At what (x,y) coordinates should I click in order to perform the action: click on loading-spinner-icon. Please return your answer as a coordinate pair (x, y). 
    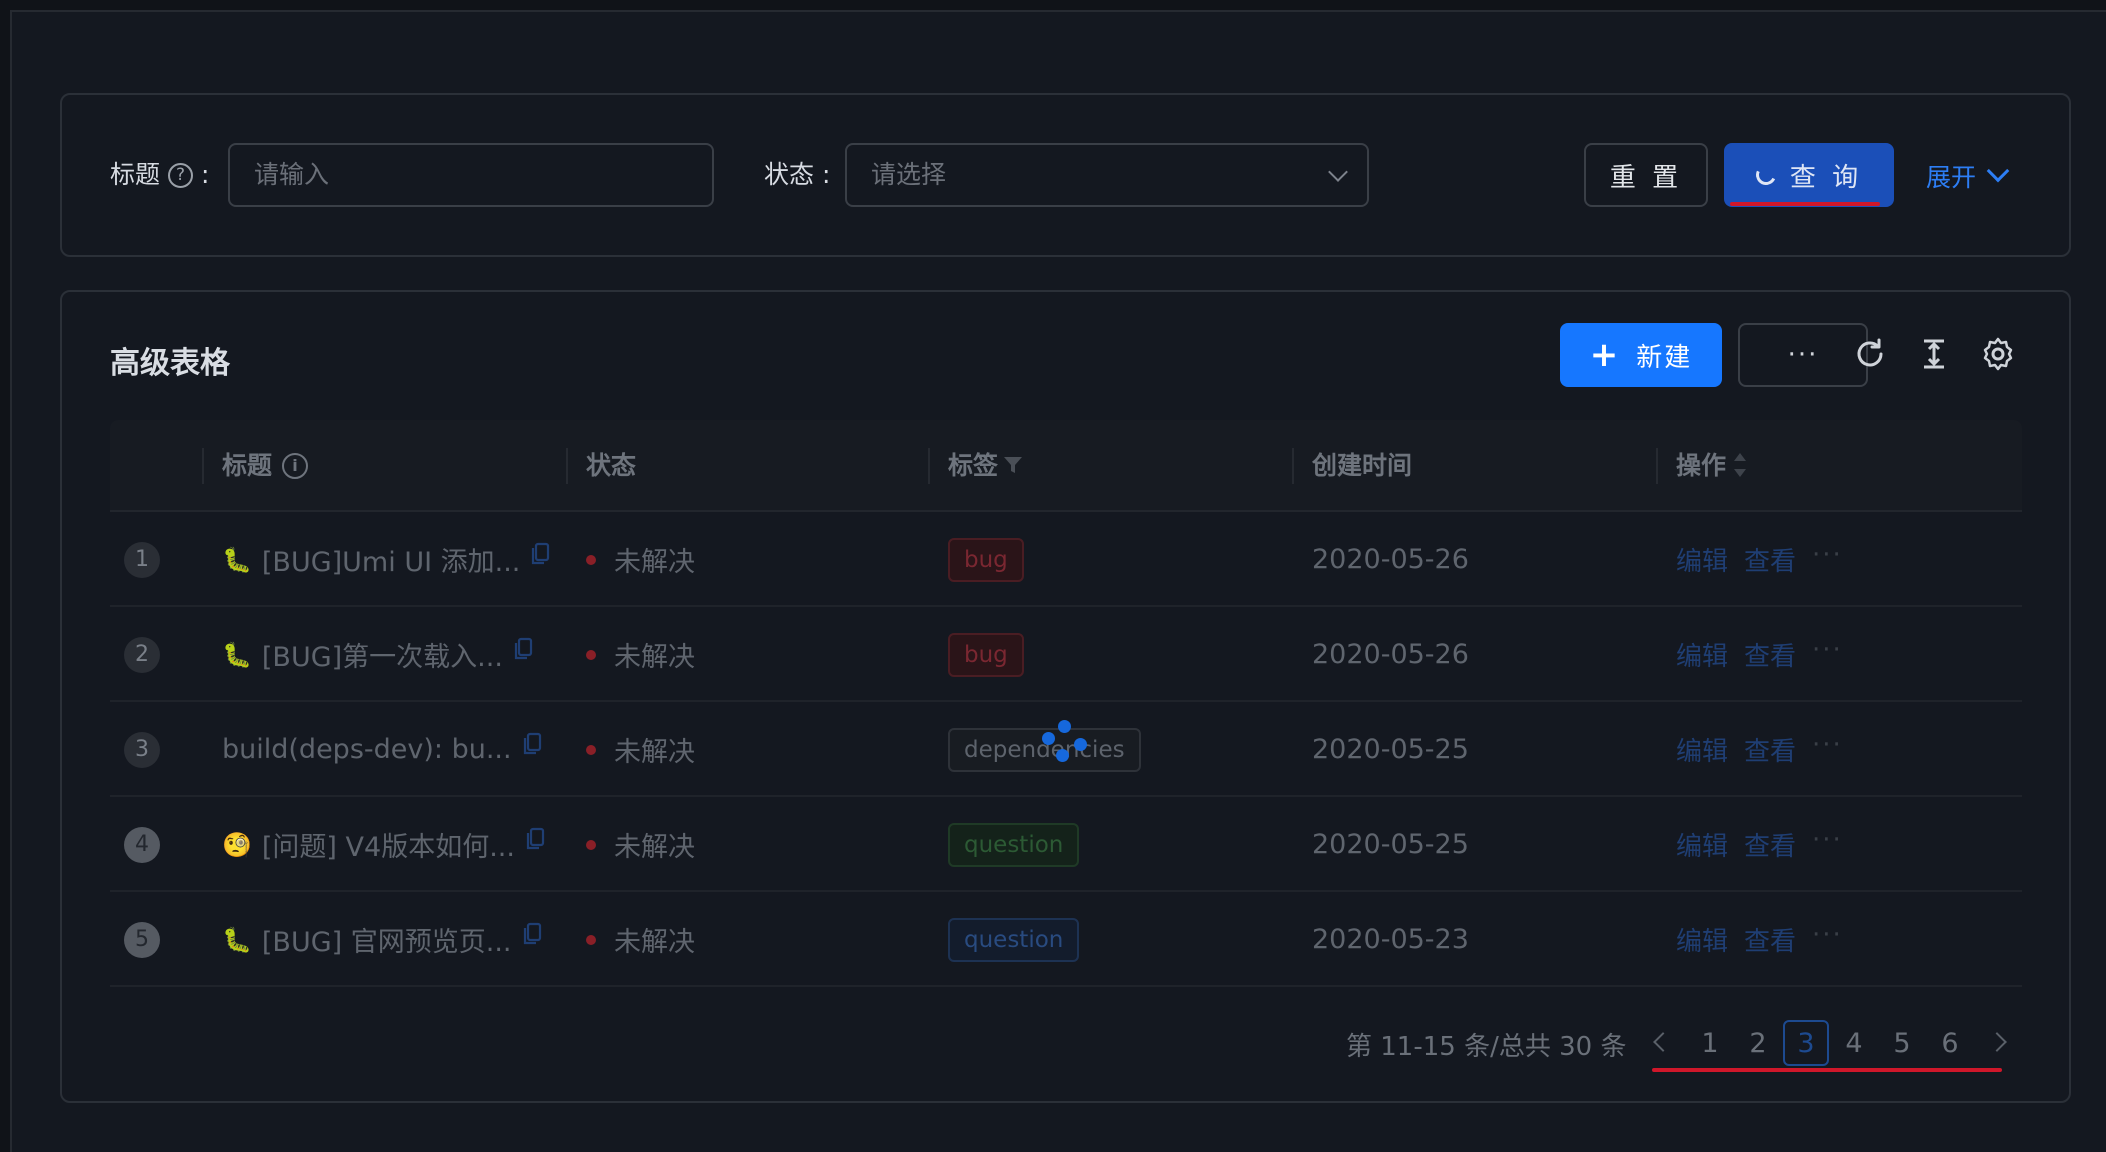
    Looking at the image, I should click on (1766, 175).